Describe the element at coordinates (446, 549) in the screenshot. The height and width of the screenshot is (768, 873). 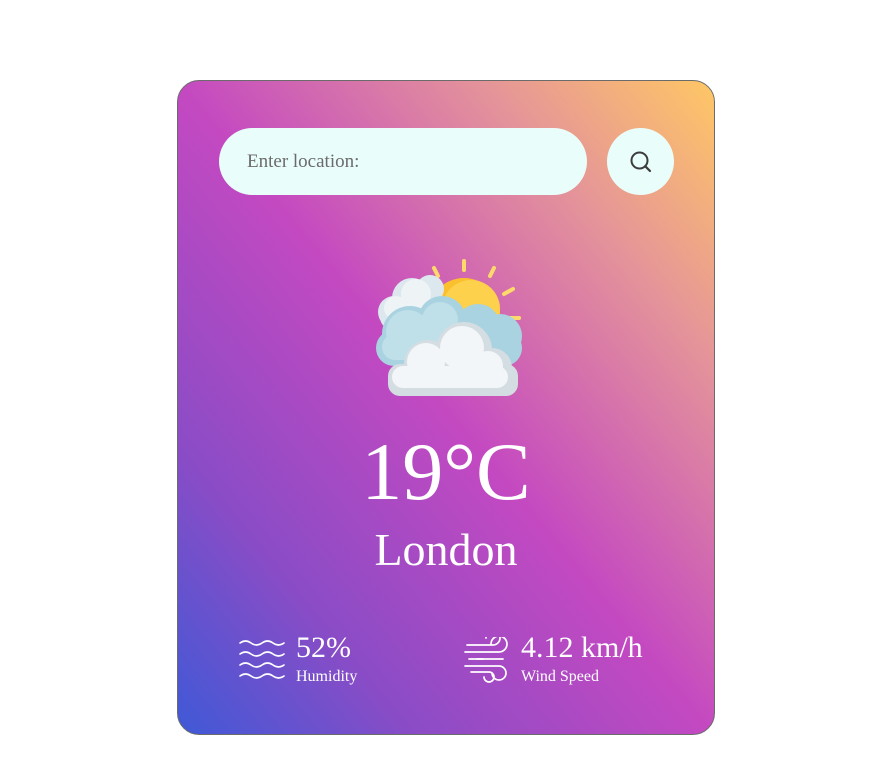
I see `city-name: London` at that location.